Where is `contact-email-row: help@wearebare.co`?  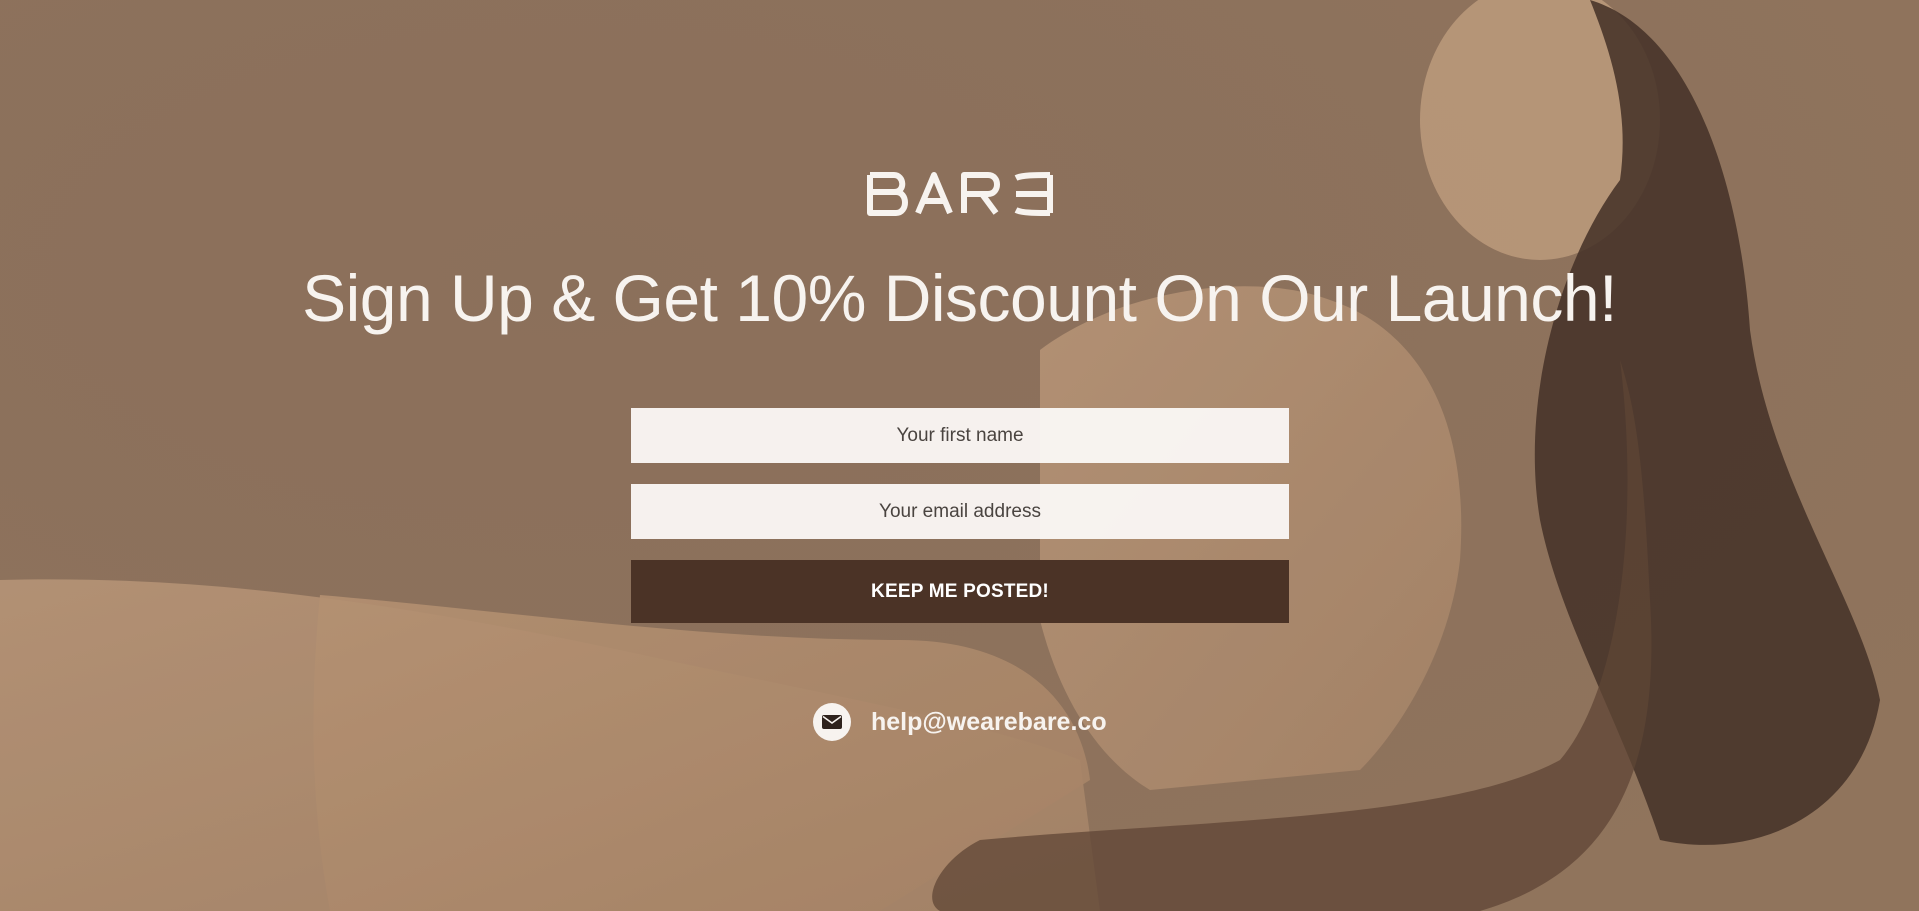
contact-email-row: help@wearebare.co is located at coordinates (960, 722).